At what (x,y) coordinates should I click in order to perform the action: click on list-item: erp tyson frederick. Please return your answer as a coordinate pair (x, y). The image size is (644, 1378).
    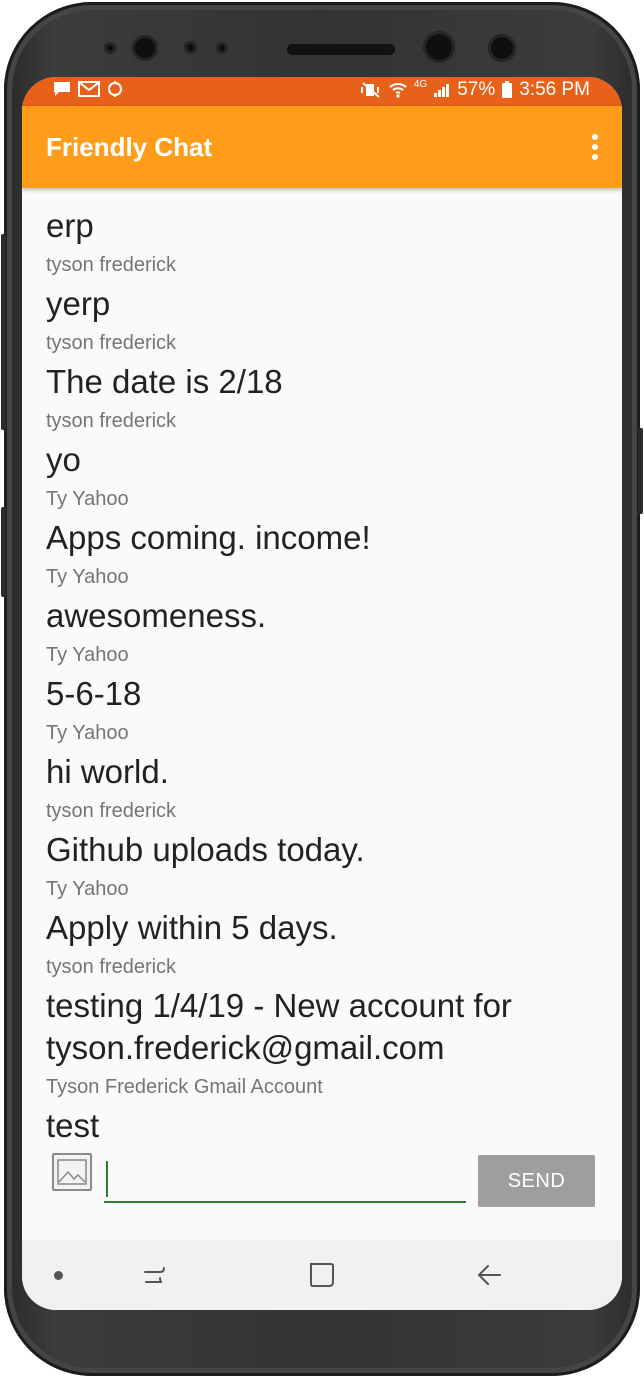
    Looking at the image, I should click on (326, 244).